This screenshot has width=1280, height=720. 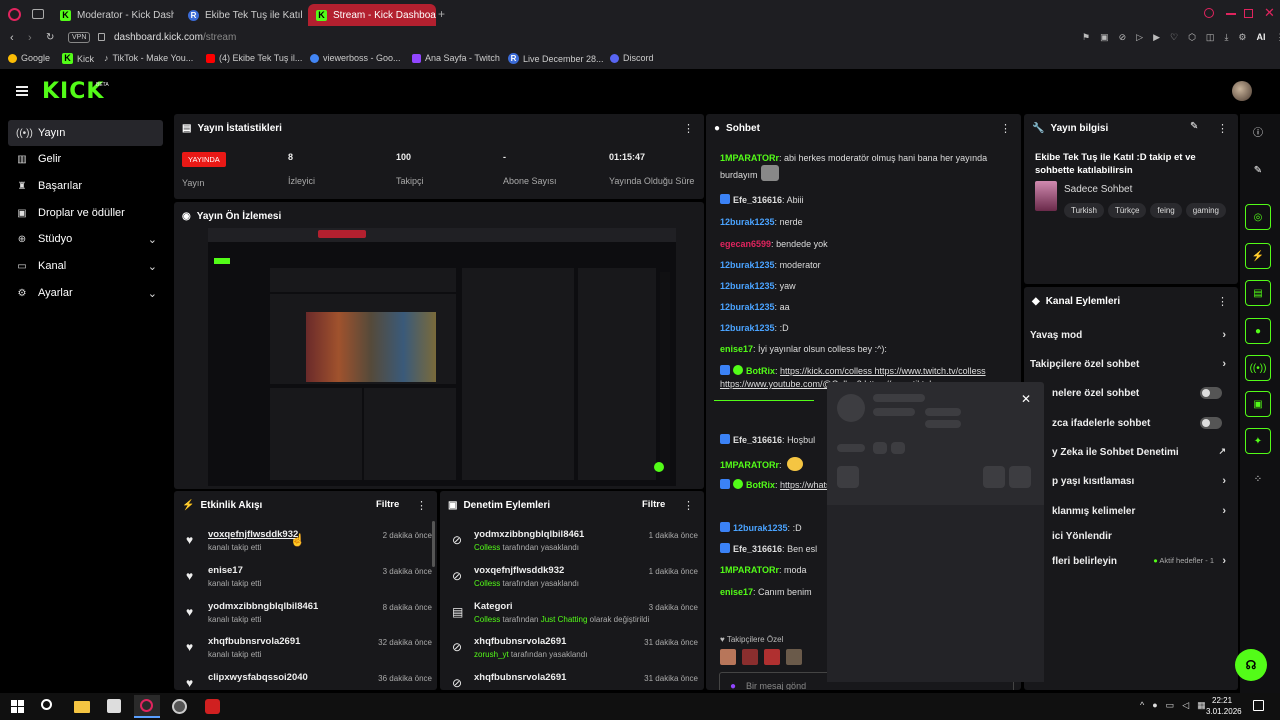 What do you see at coordinates (745, 244) in the screenshot?
I see `chat-username: egecan6599` at bounding box center [745, 244].